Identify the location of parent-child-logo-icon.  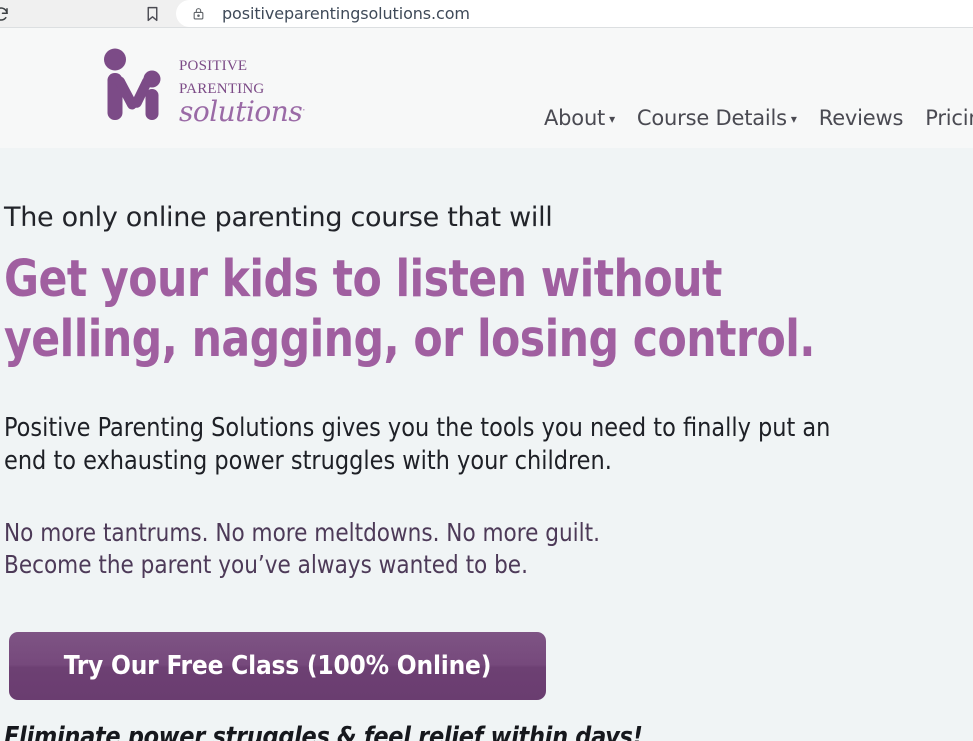
(134, 89).